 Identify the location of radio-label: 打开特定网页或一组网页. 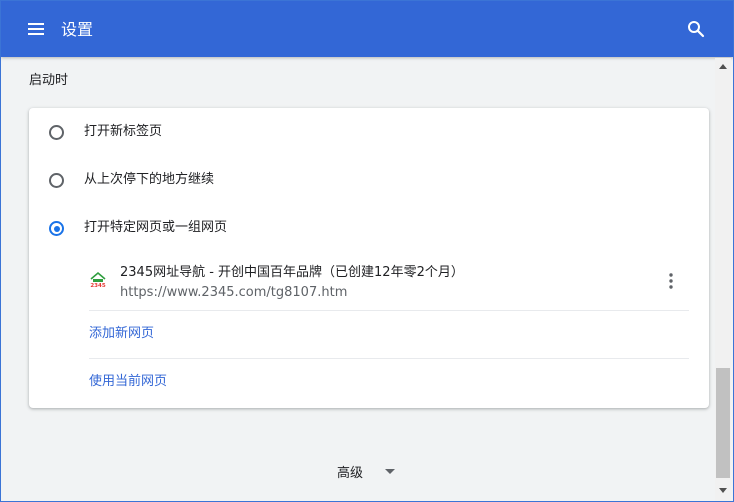
(156, 227).